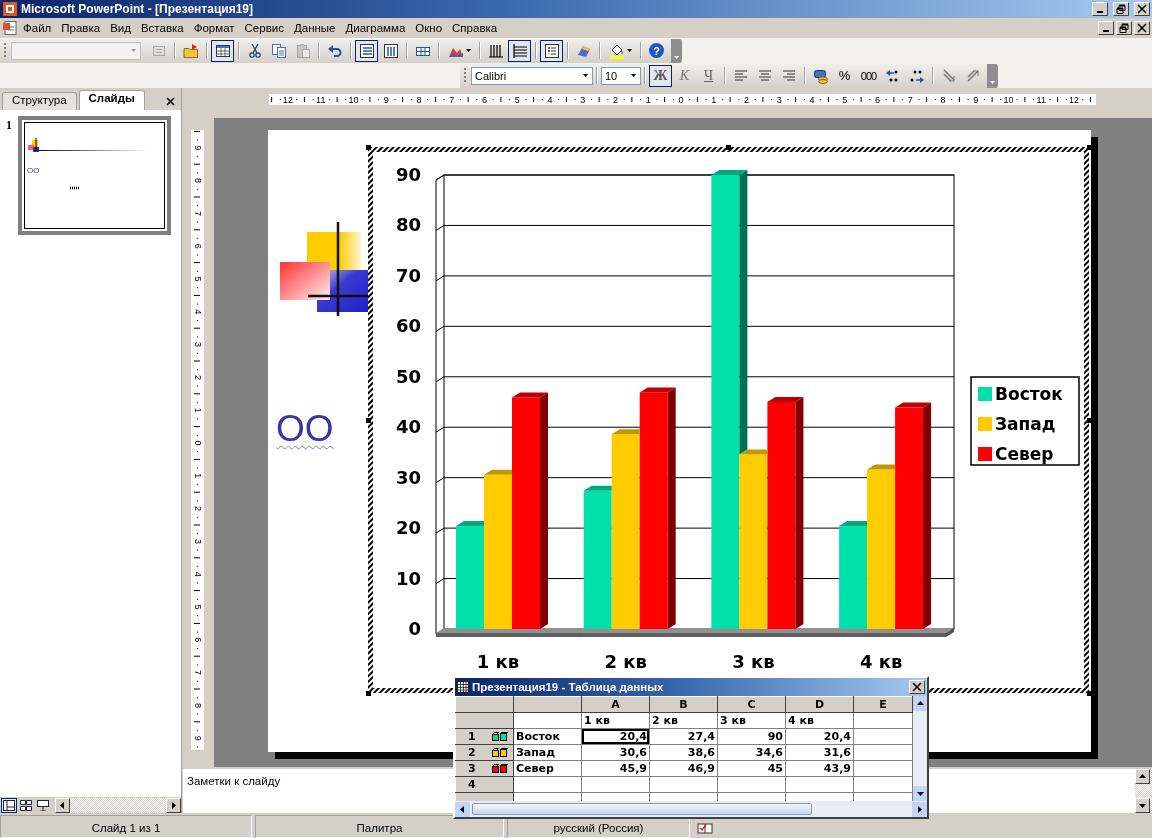 This screenshot has height=838, width=1152. I want to click on axis-label: 80, so click(408, 225).